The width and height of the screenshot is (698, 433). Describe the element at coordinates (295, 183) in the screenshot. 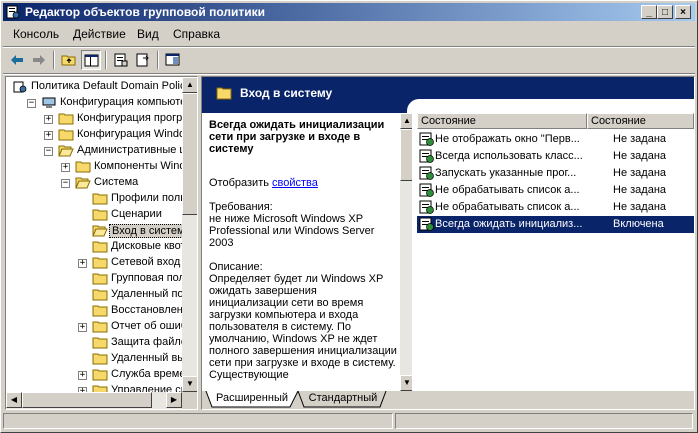

I see `properties-link: свойства` at that location.